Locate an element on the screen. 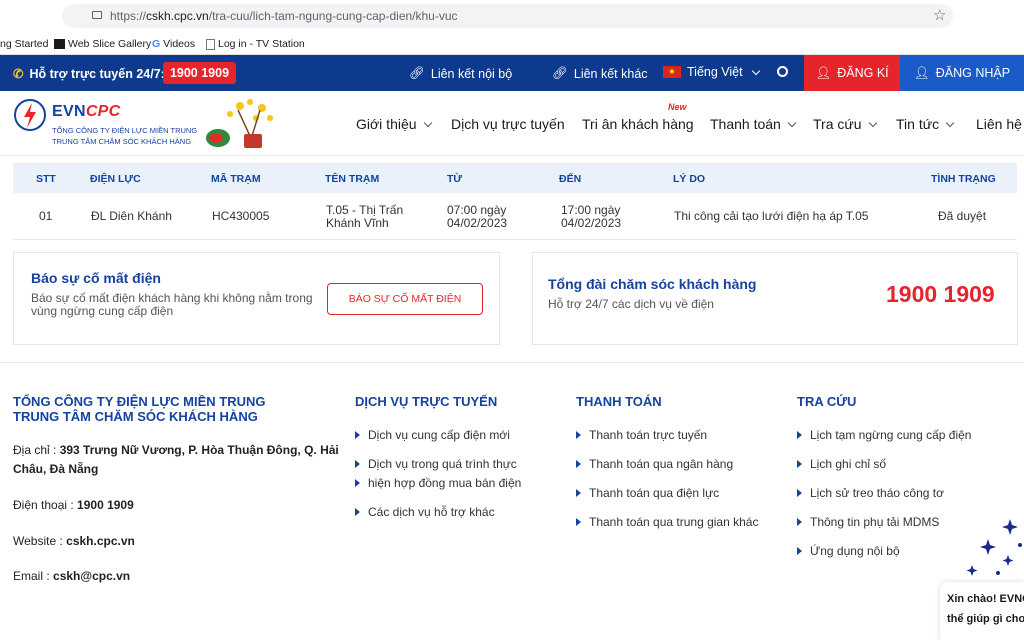 The height and width of the screenshot is (640, 1024). chat-bubble: Xin chào! EVNC thể giúp gì cho is located at coordinates (982, 611).